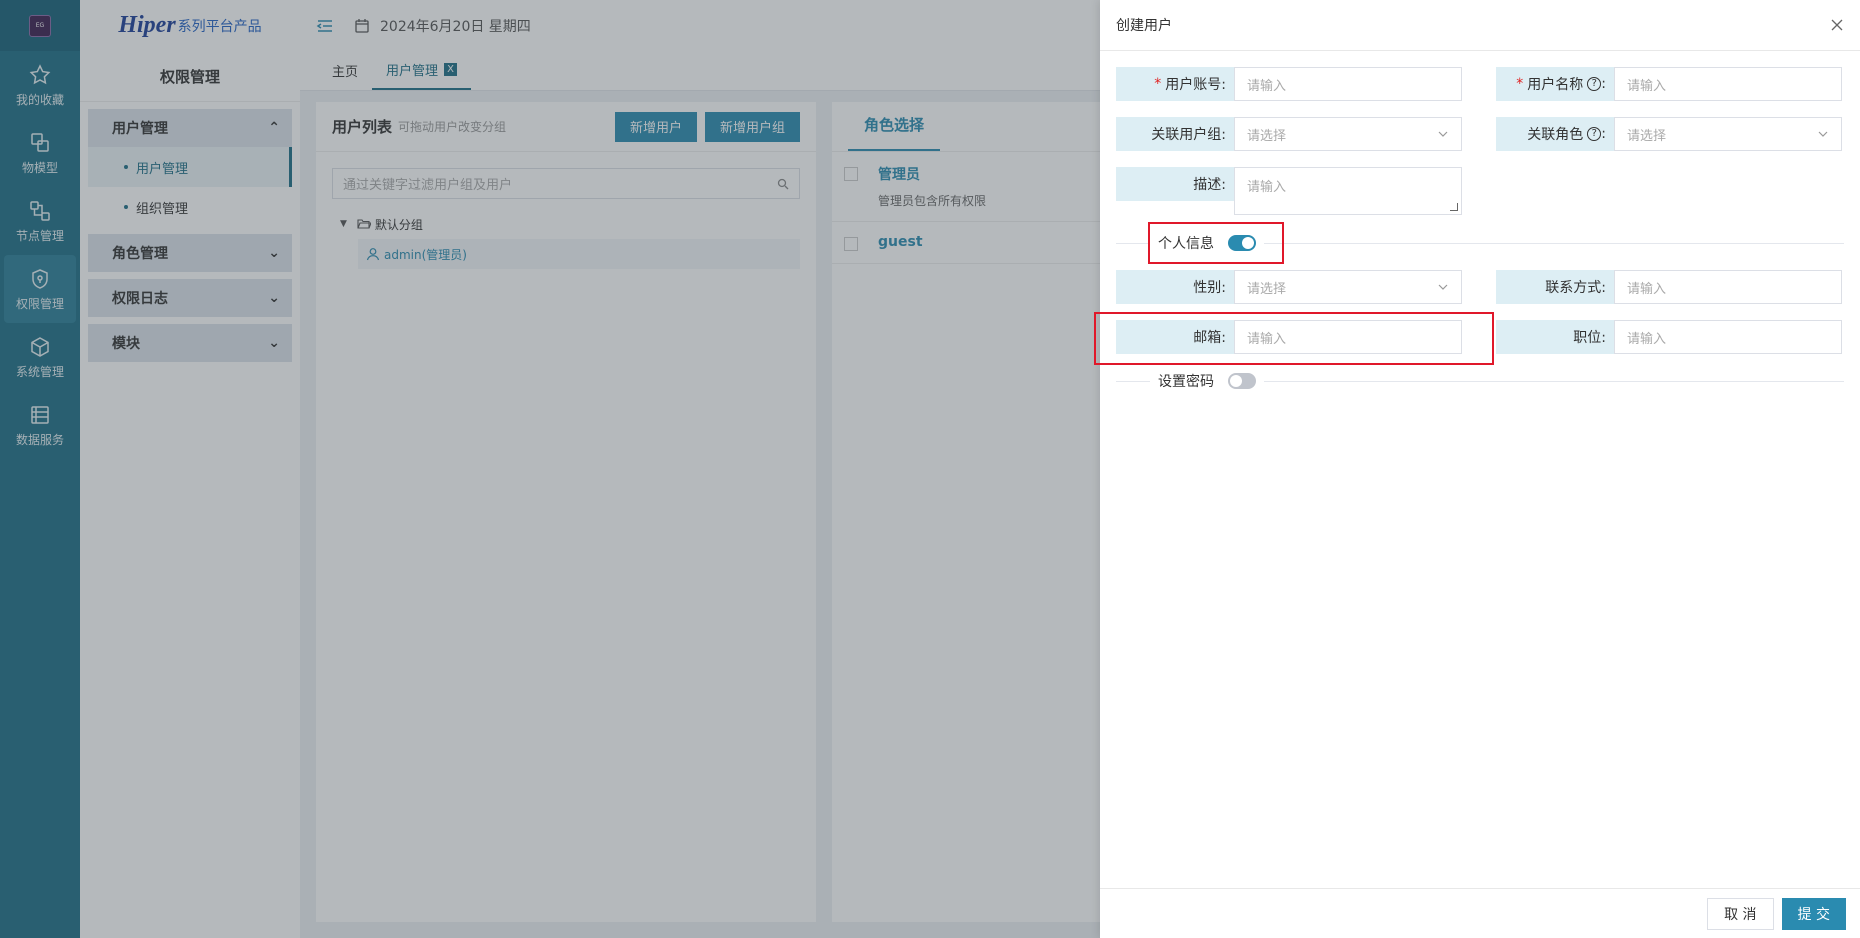 The image size is (1860, 938). I want to click on contact-input: 请输入, so click(1728, 287).